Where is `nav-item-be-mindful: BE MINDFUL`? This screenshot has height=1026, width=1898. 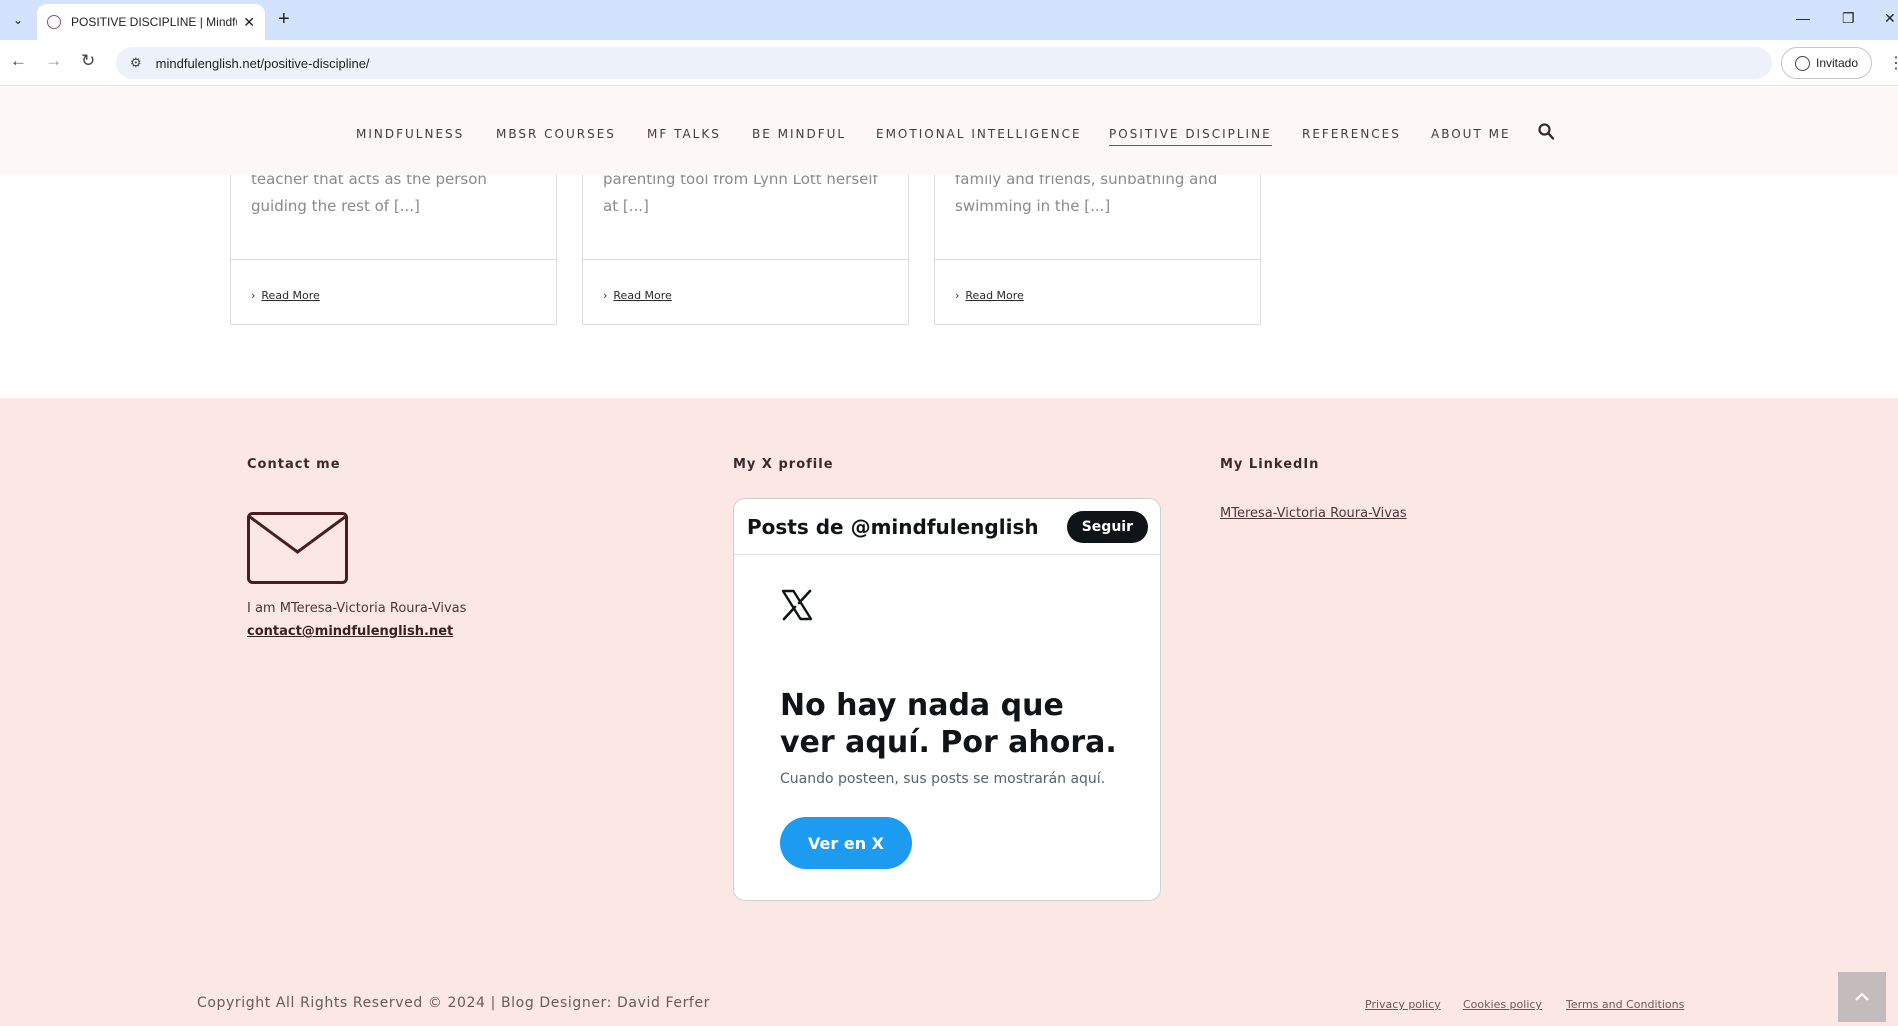 nav-item-be-mindful: BE MINDFUL is located at coordinates (799, 134).